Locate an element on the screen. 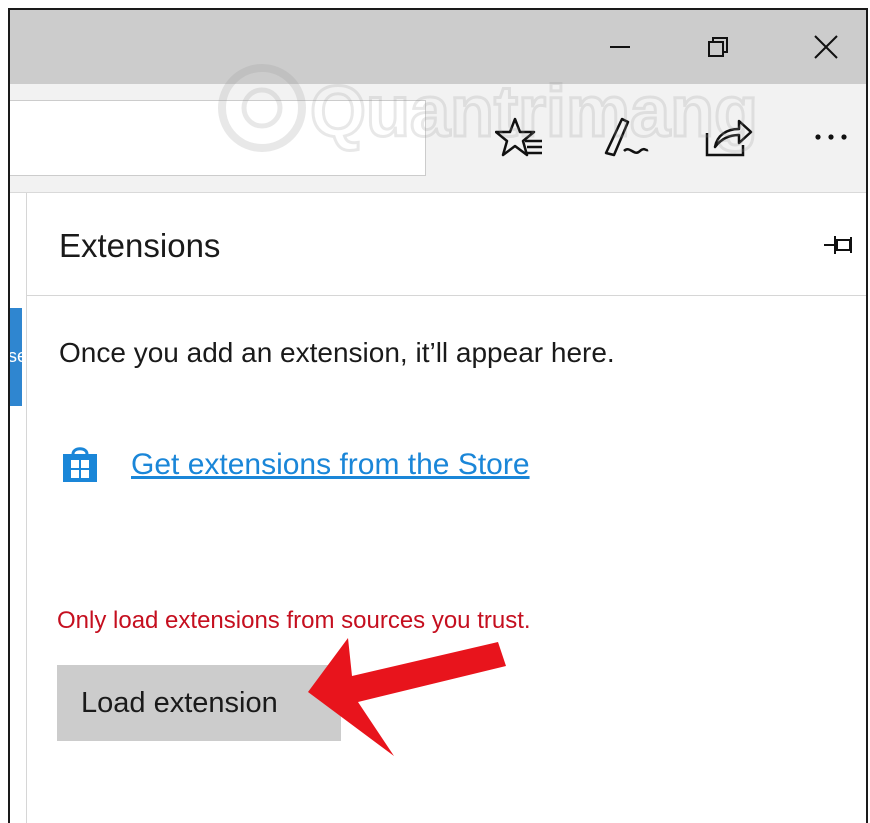 The height and width of the screenshot is (823, 870). more-button is located at coordinates (831, 137).